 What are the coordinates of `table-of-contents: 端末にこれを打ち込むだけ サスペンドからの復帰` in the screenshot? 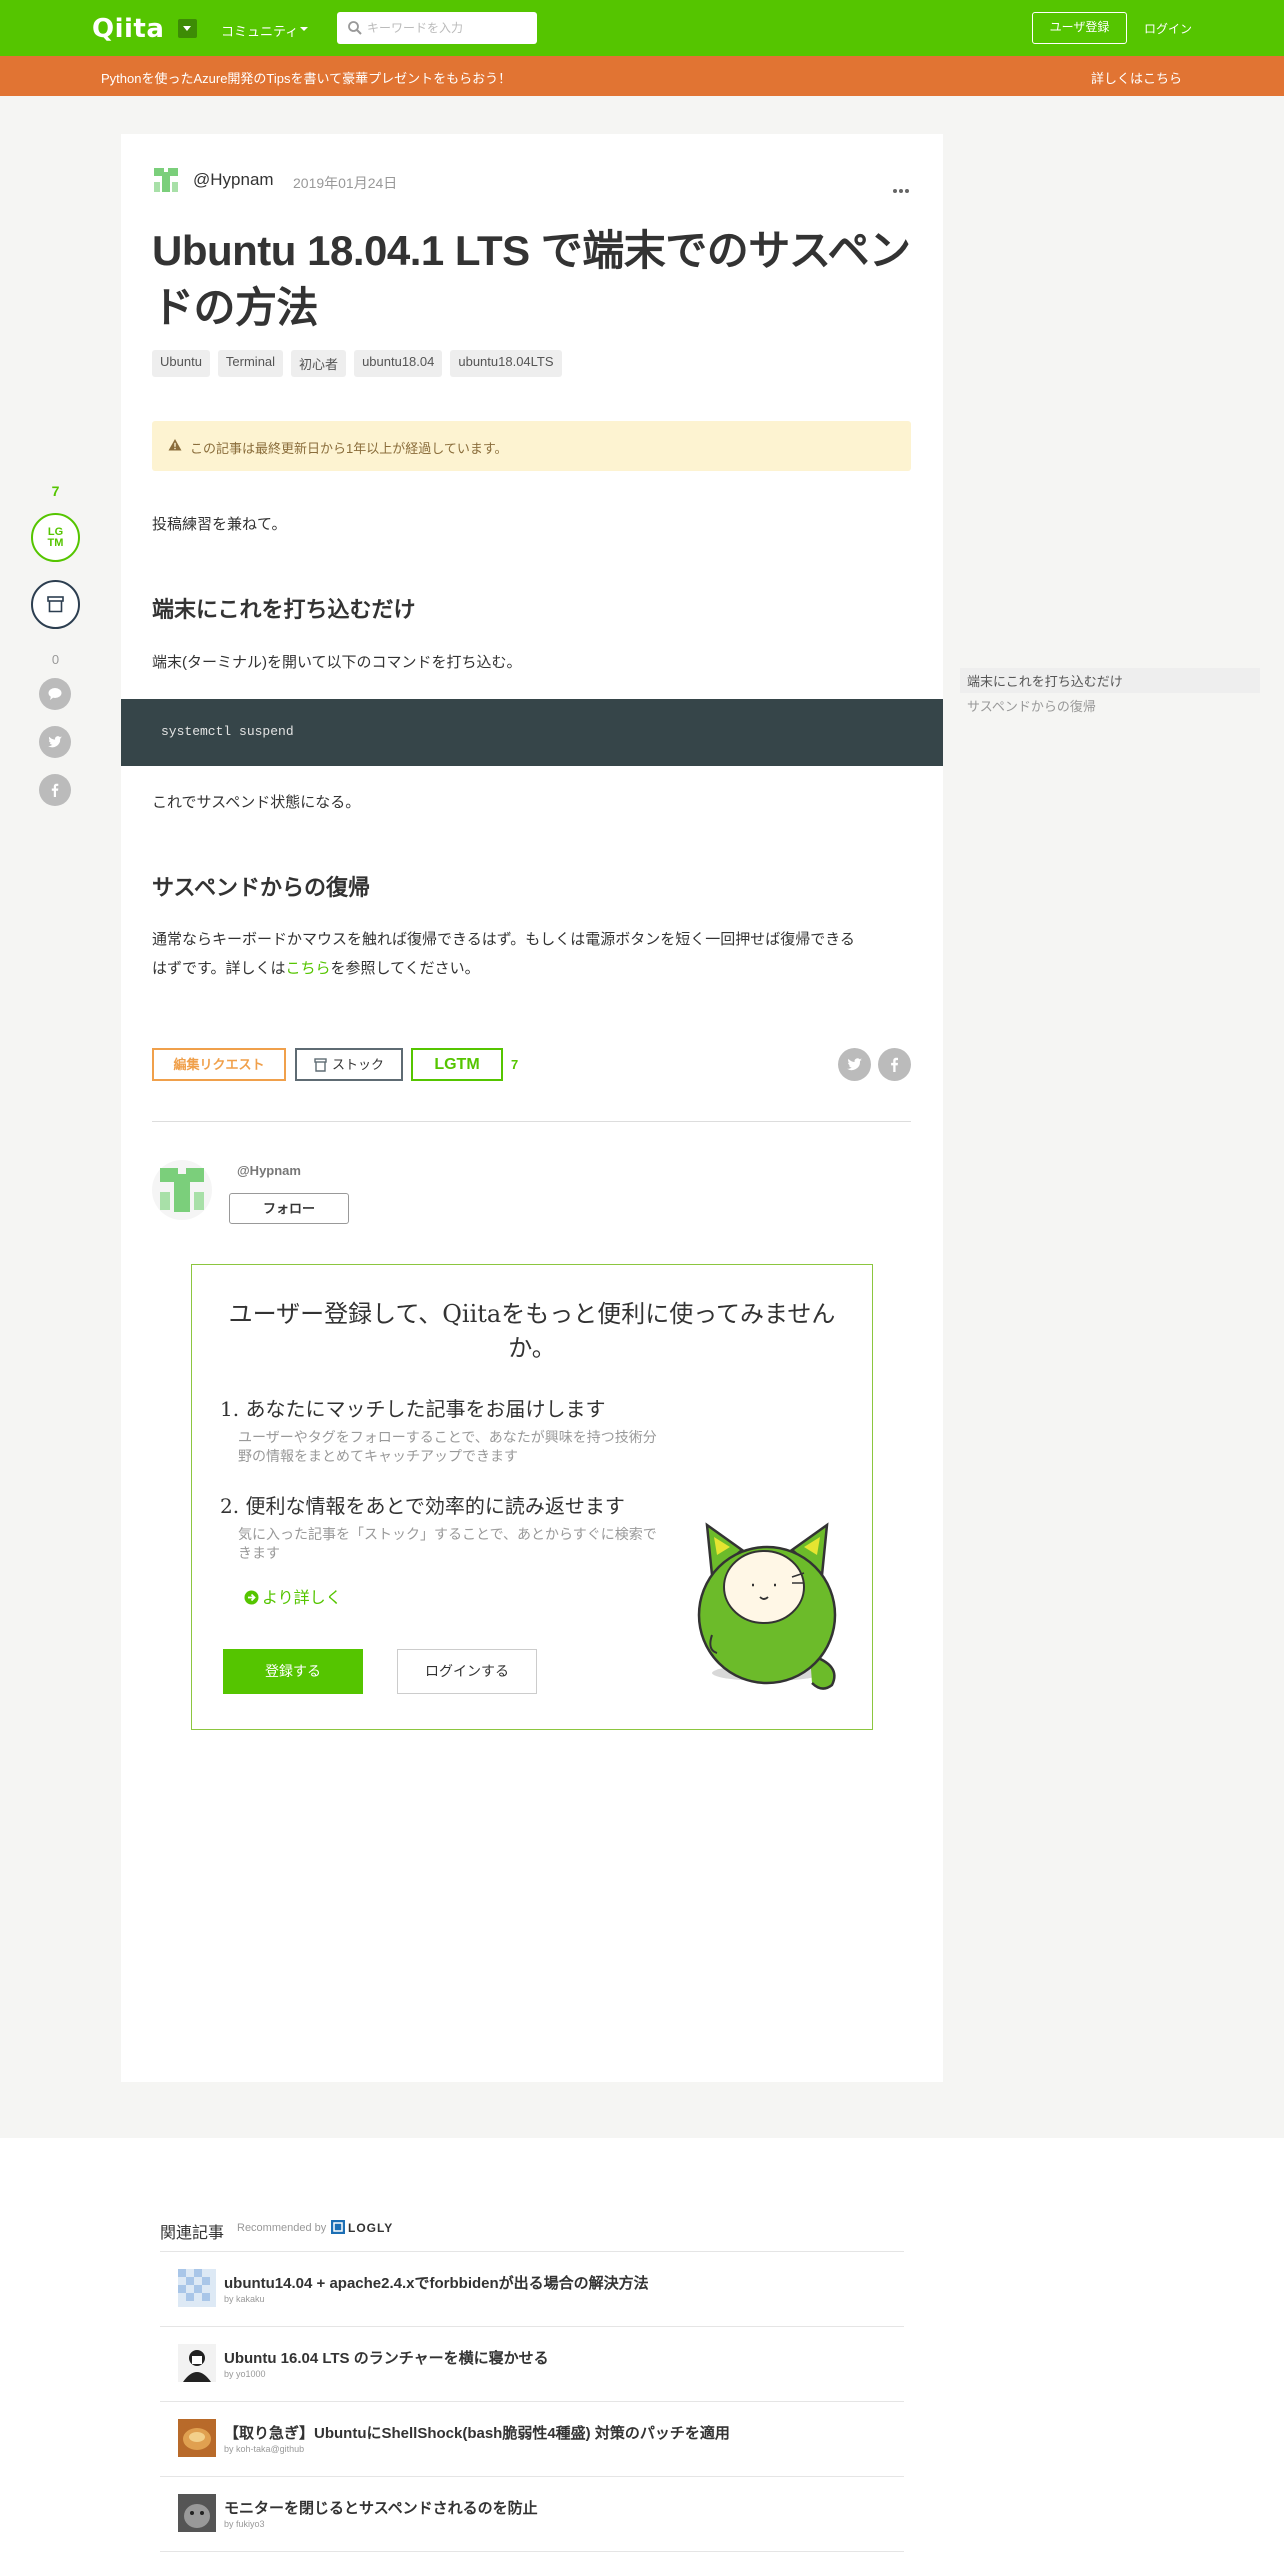 It's located at (1110, 693).